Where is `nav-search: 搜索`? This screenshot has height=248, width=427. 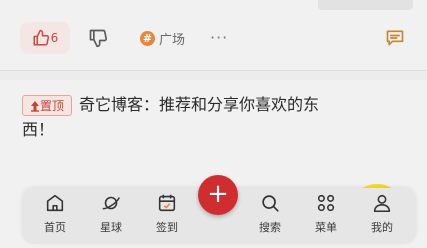 nav-search: 搜索 is located at coordinates (270, 216).